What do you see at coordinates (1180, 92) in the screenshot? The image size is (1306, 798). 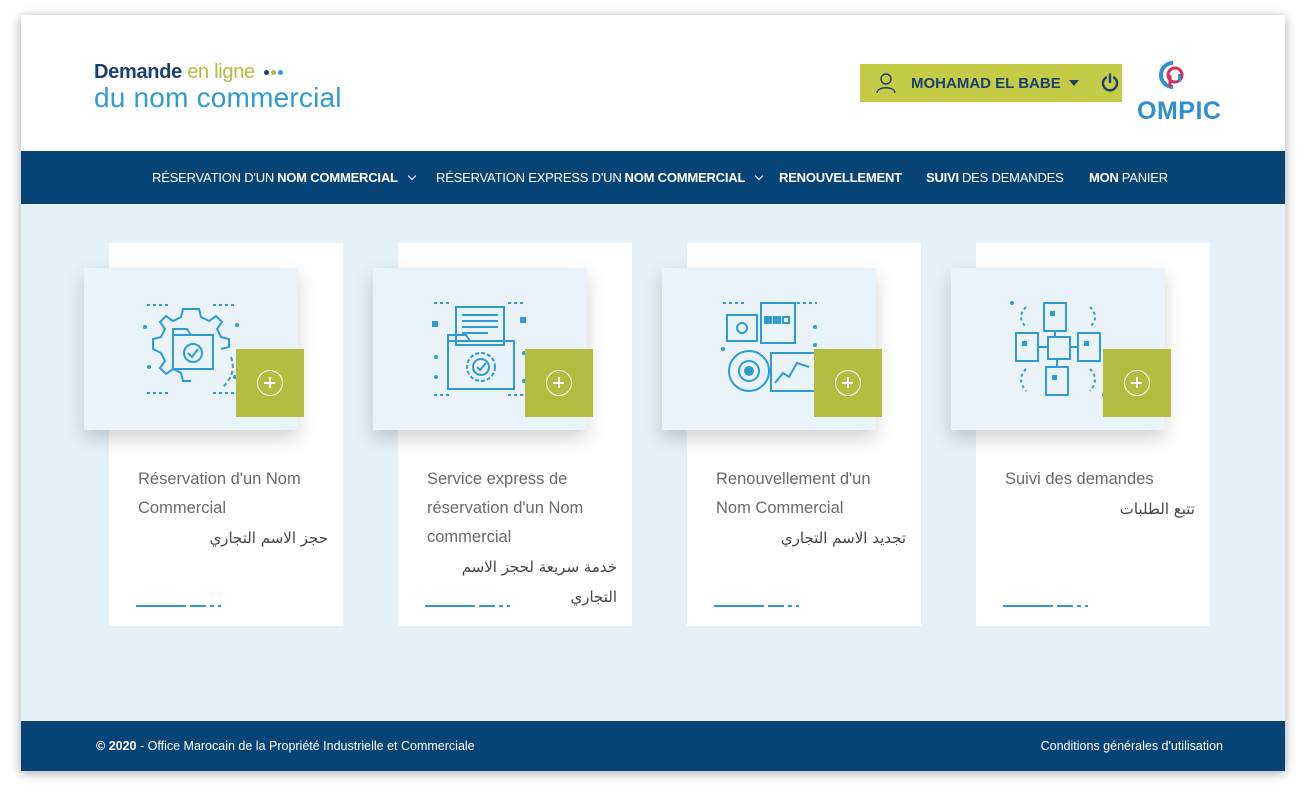 I see `ompic-logo: OMPIC` at bounding box center [1180, 92].